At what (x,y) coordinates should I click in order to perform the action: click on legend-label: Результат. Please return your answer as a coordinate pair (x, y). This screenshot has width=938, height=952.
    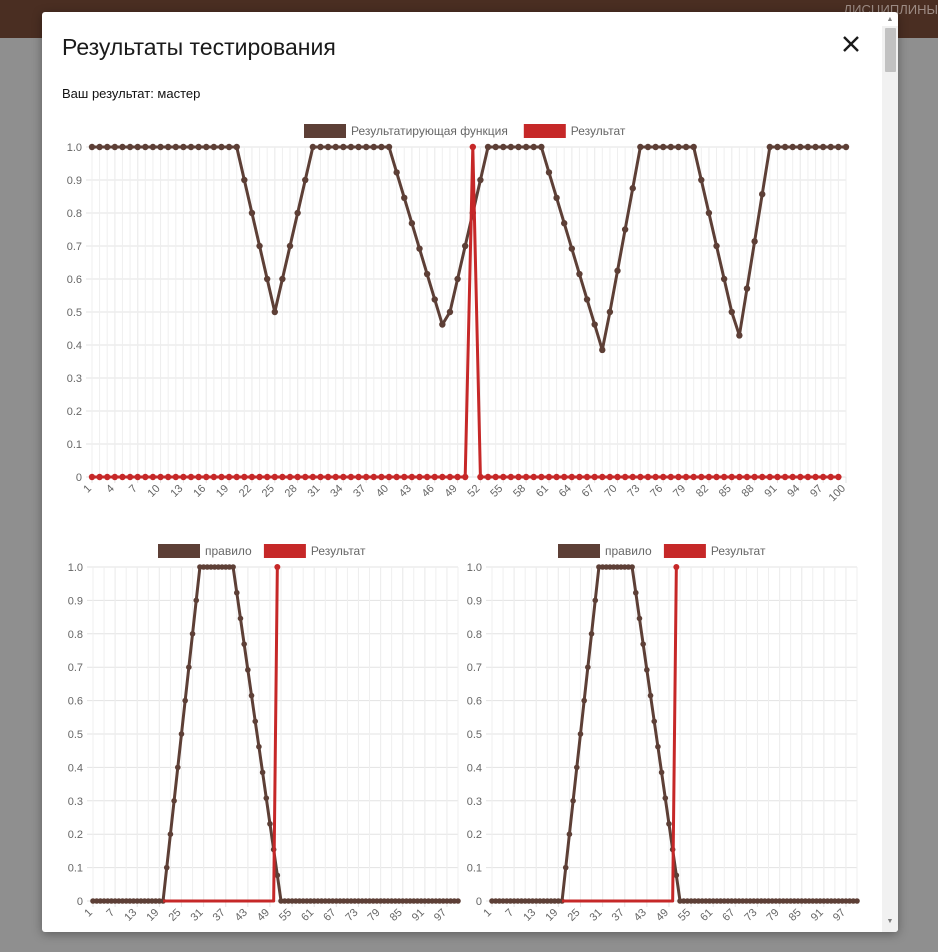
    Looking at the image, I should click on (738, 551).